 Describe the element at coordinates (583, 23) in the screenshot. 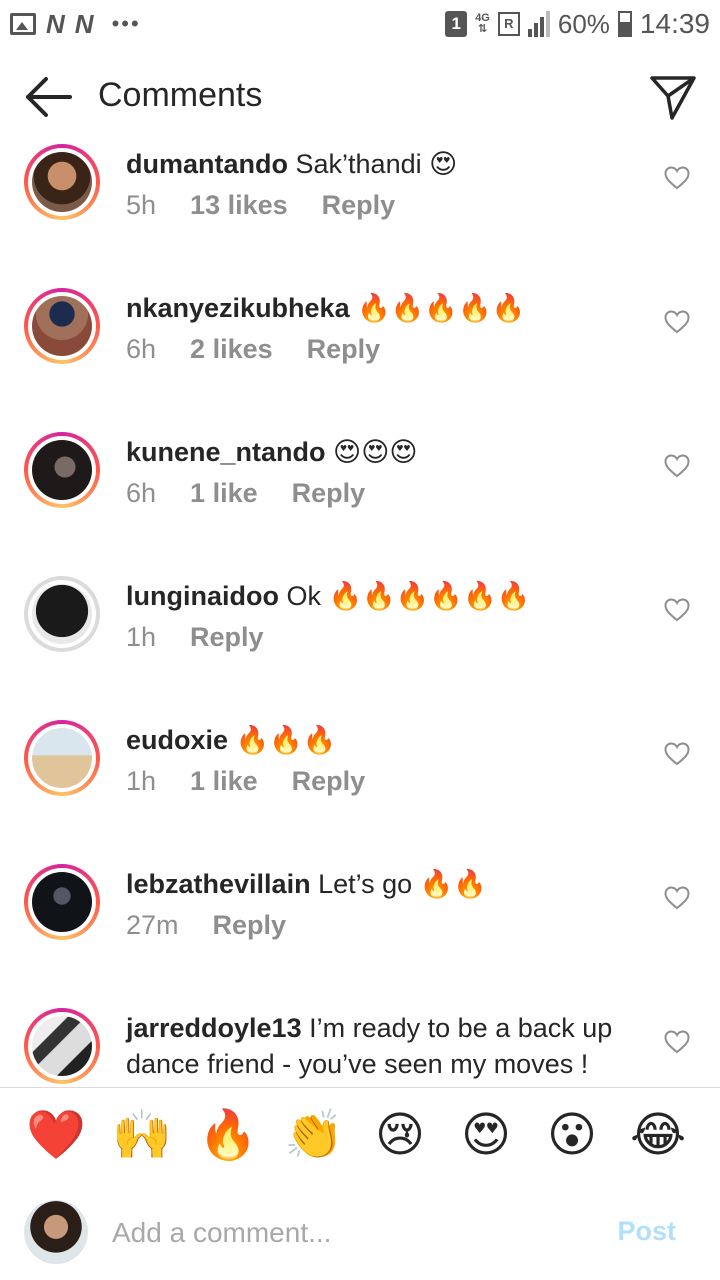

I see `battery-percent: 60%` at that location.